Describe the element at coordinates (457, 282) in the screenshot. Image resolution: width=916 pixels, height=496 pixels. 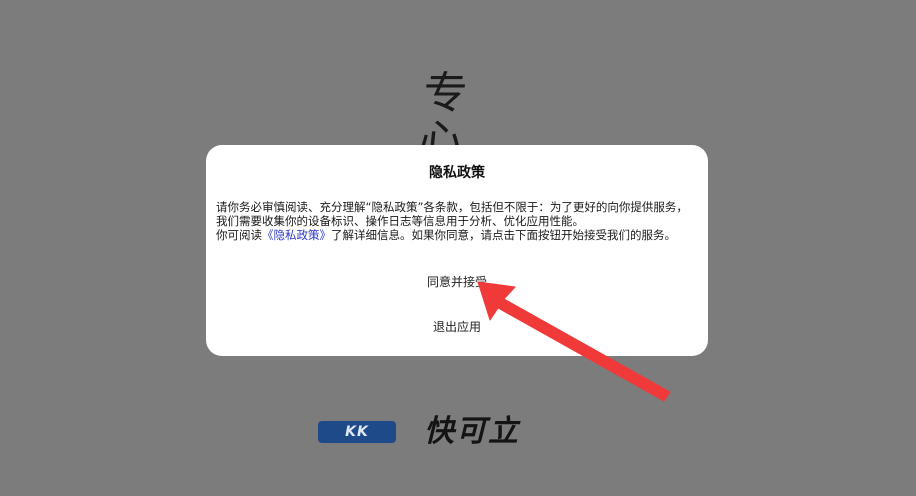
I see `agree-accept-button: 同意并接受` at that location.